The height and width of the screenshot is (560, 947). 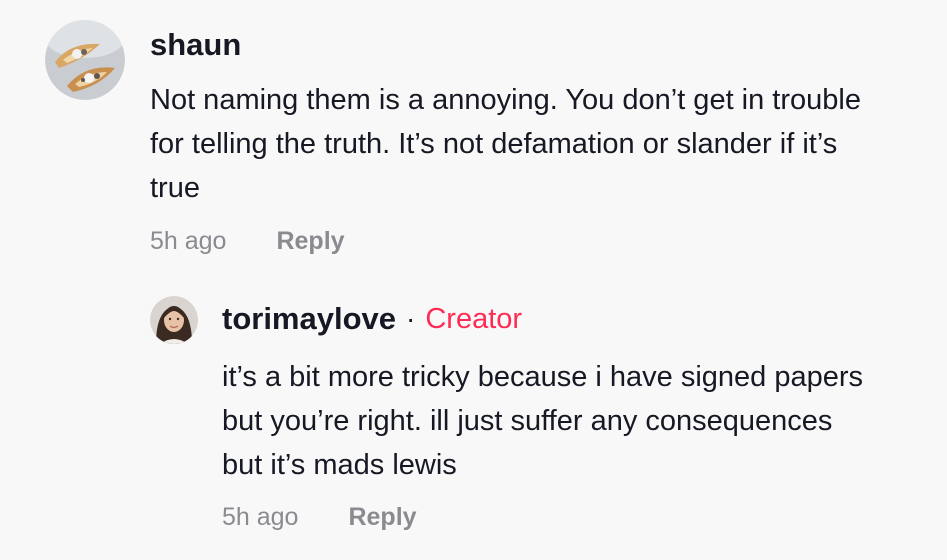 What do you see at coordinates (247, 241) in the screenshot?
I see `comment-meta: 5h ago Reply` at bounding box center [247, 241].